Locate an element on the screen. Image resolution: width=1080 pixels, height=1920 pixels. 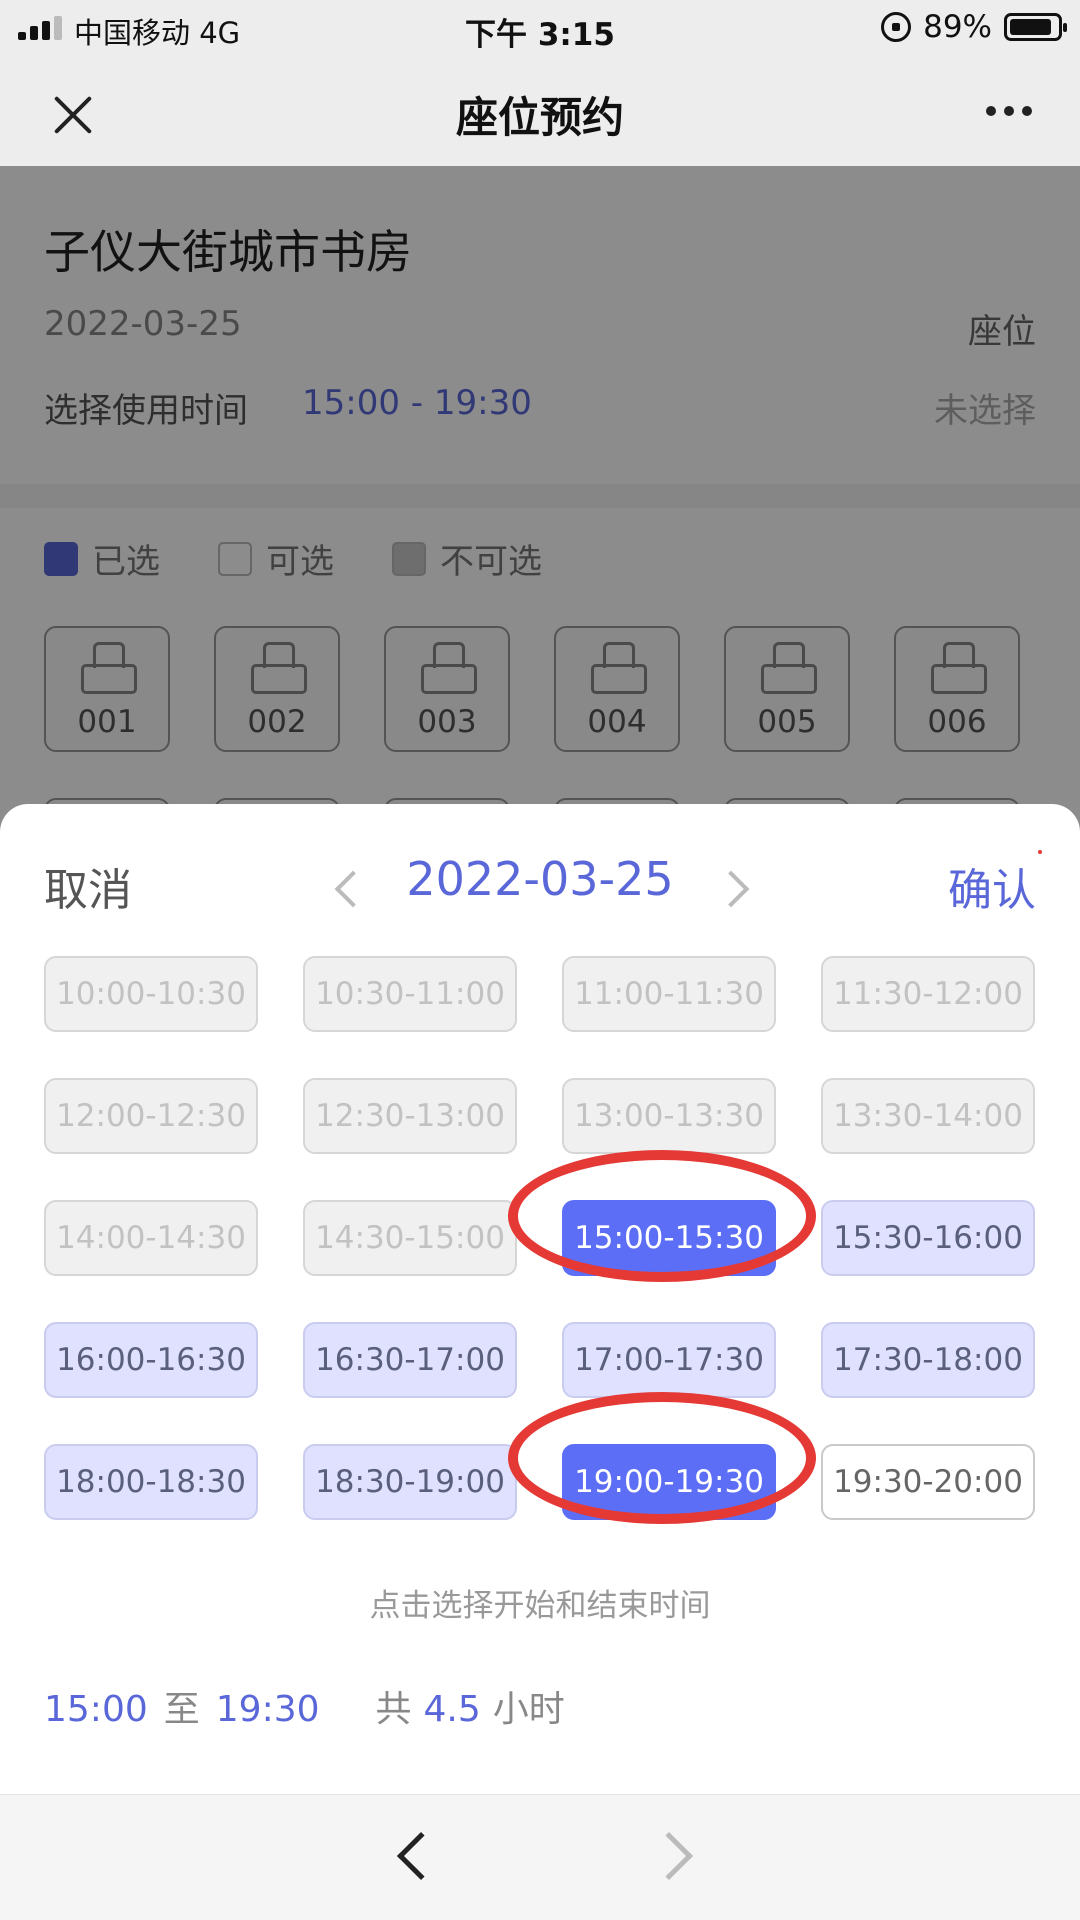
status-right: 89% is located at coordinates (974, 27).